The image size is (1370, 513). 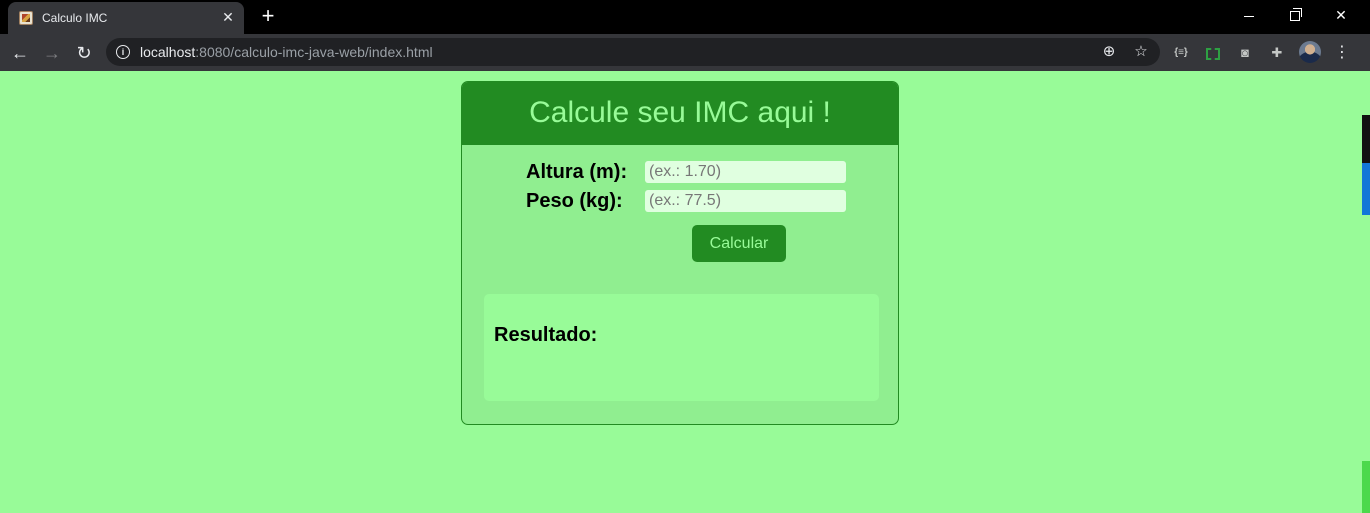 I want to click on star-icon: ☆, so click(x=1141, y=52).